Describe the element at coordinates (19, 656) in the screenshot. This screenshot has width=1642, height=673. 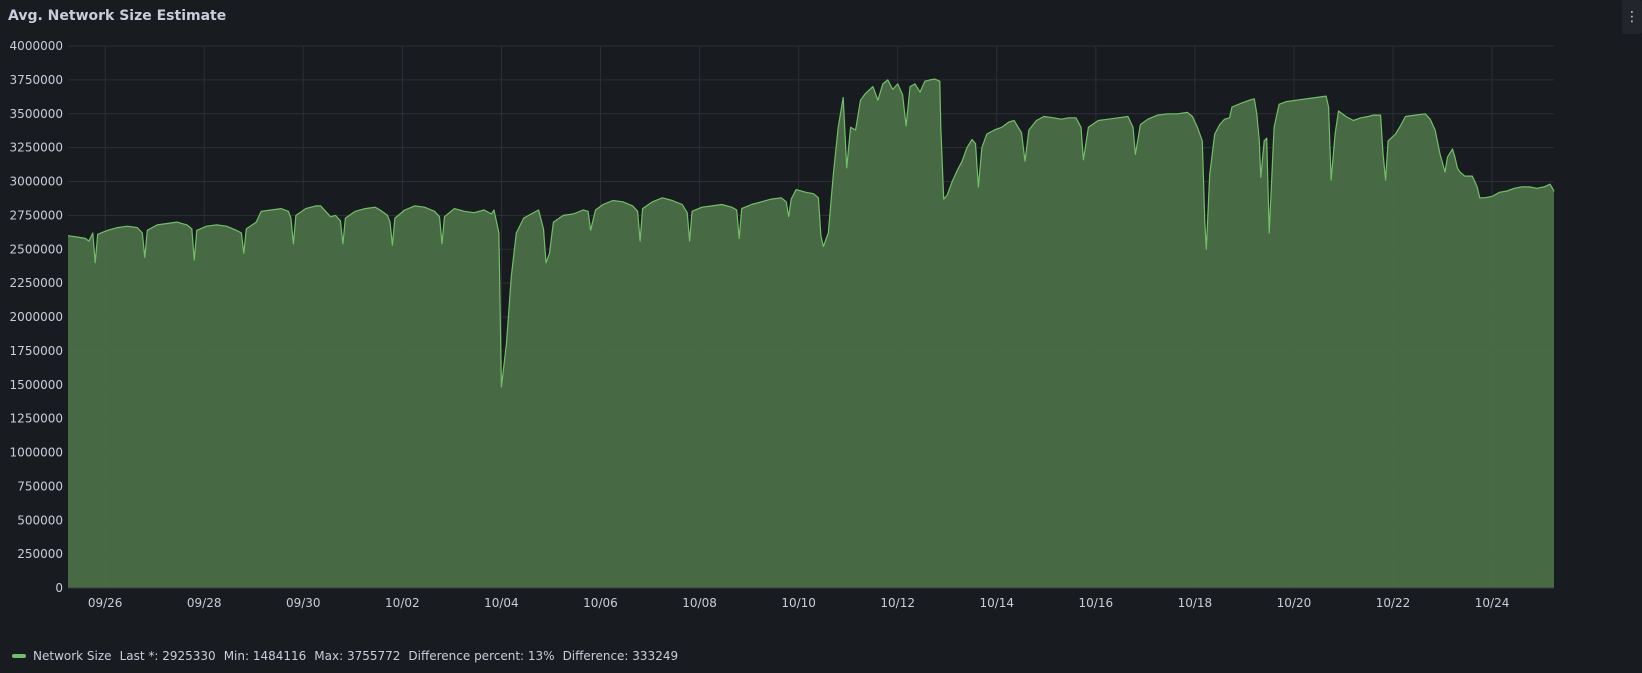
I see `legend-swatch` at that location.